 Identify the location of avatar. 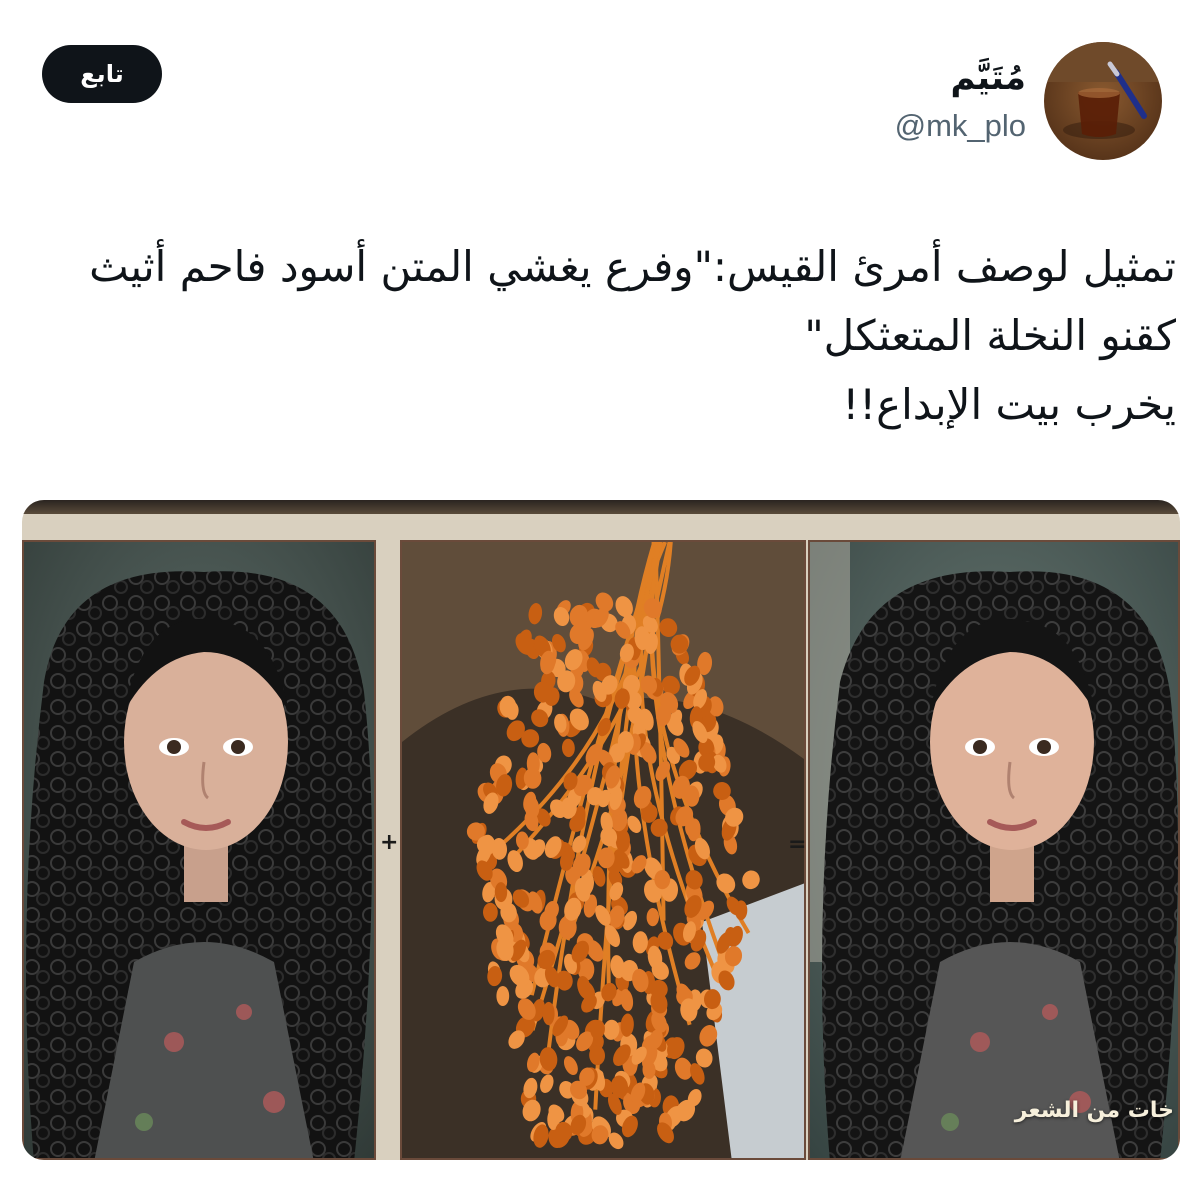
(1103, 101).